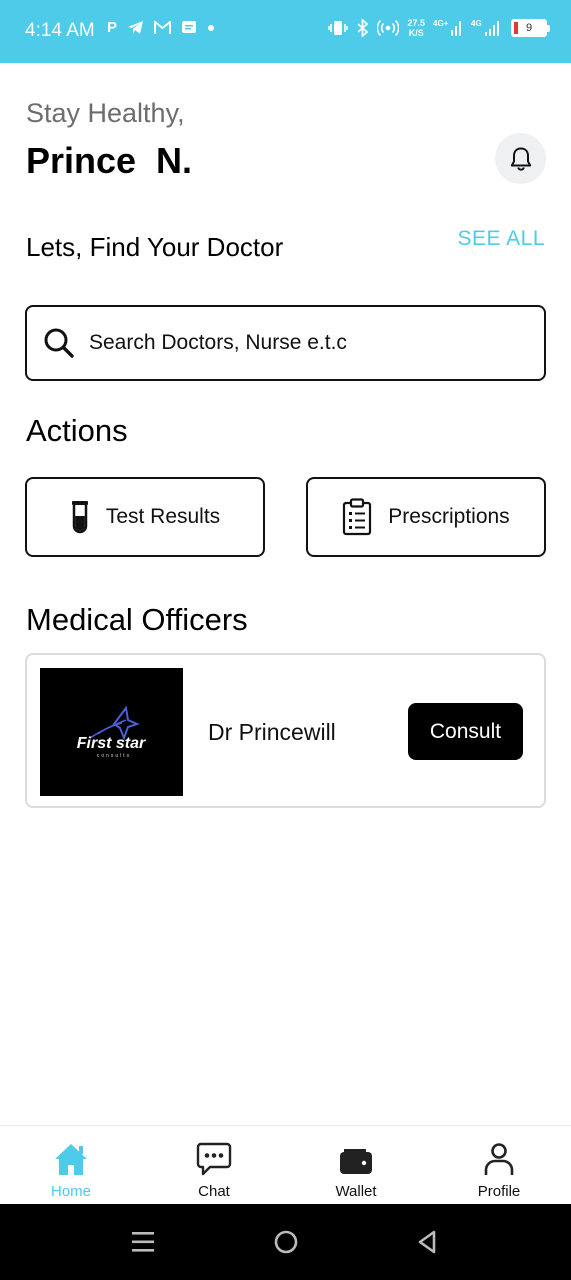 The image size is (571, 1280). What do you see at coordinates (356, 1161) in the screenshot?
I see `wallet-icon` at bounding box center [356, 1161].